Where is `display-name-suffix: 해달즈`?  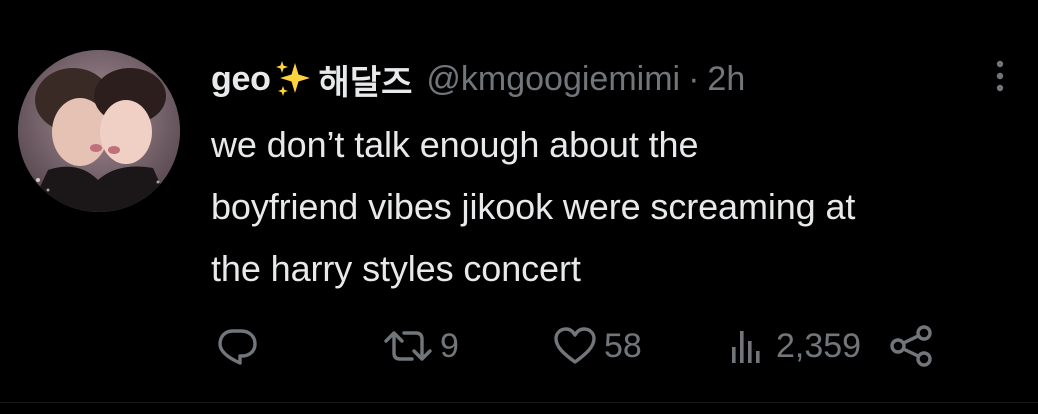
display-name-suffix: 해달즈 is located at coordinates (366, 79).